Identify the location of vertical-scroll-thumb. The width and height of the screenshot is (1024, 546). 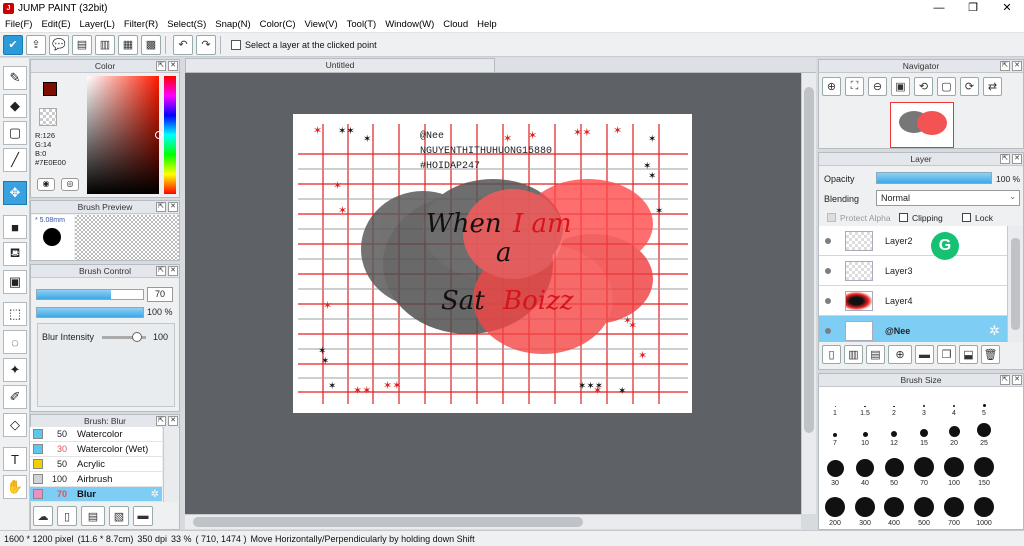
(809, 260).